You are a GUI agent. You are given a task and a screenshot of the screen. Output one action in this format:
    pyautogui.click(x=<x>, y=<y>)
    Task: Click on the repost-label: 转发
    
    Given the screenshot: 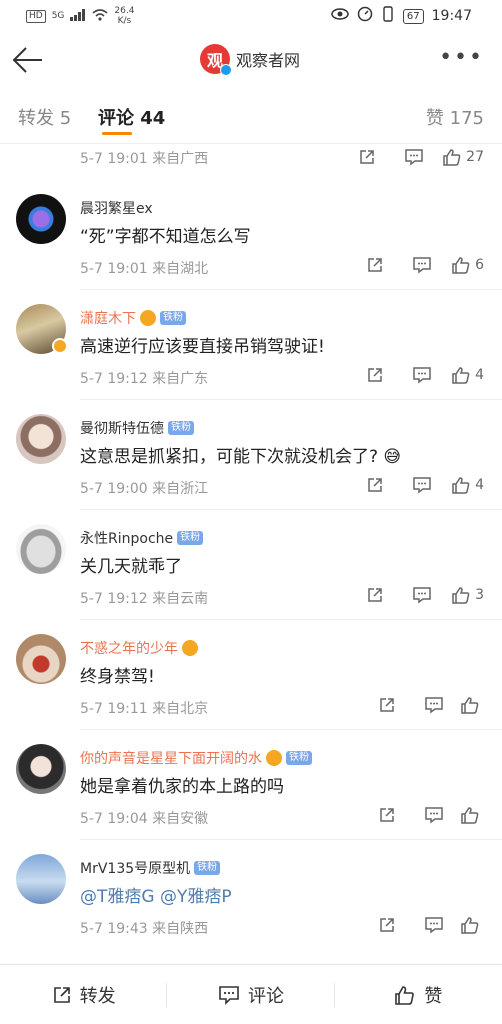 What is the action you would take?
    pyautogui.click(x=97, y=996)
    